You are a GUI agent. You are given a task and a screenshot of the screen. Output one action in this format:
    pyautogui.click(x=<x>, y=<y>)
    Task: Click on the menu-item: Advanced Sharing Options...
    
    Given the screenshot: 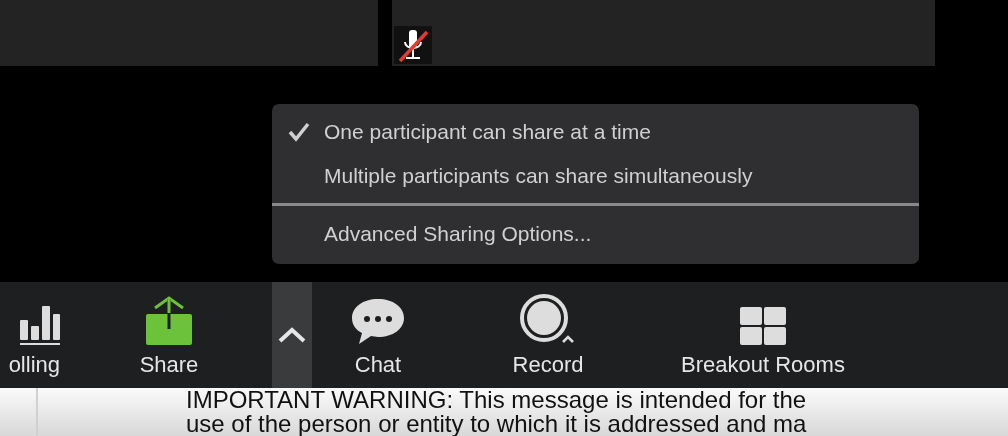 What is the action you would take?
    pyautogui.click(x=595, y=234)
    